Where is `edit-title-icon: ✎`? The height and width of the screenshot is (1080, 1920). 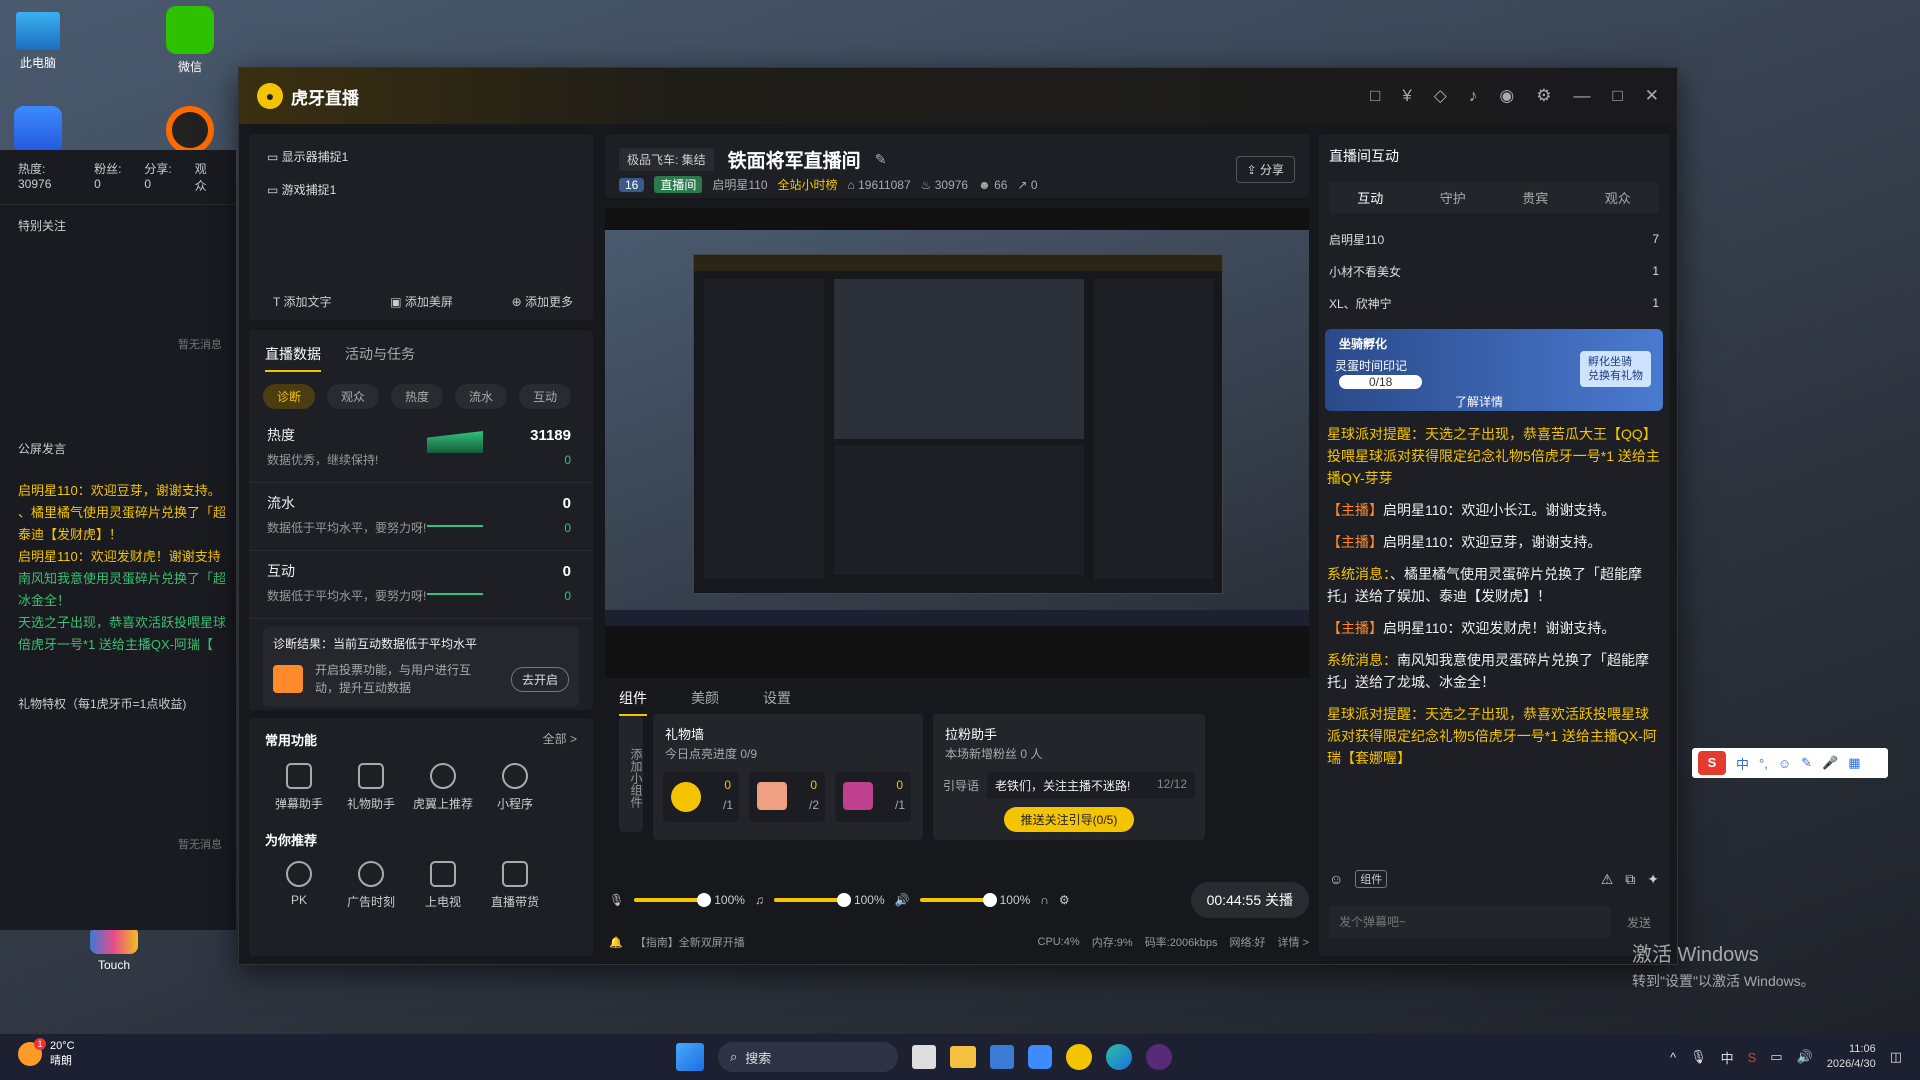 edit-title-icon: ✎ is located at coordinates (881, 159).